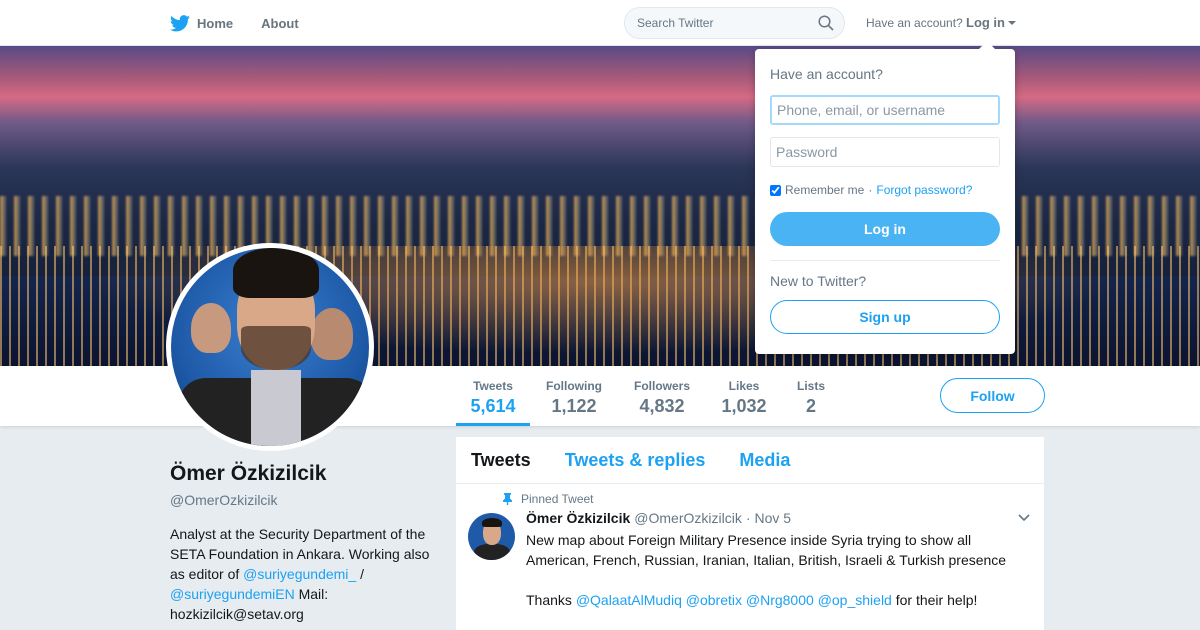  What do you see at coordinates (885, 152) in the screenshot?
I see `password-field` at bounding box center [885, 152].